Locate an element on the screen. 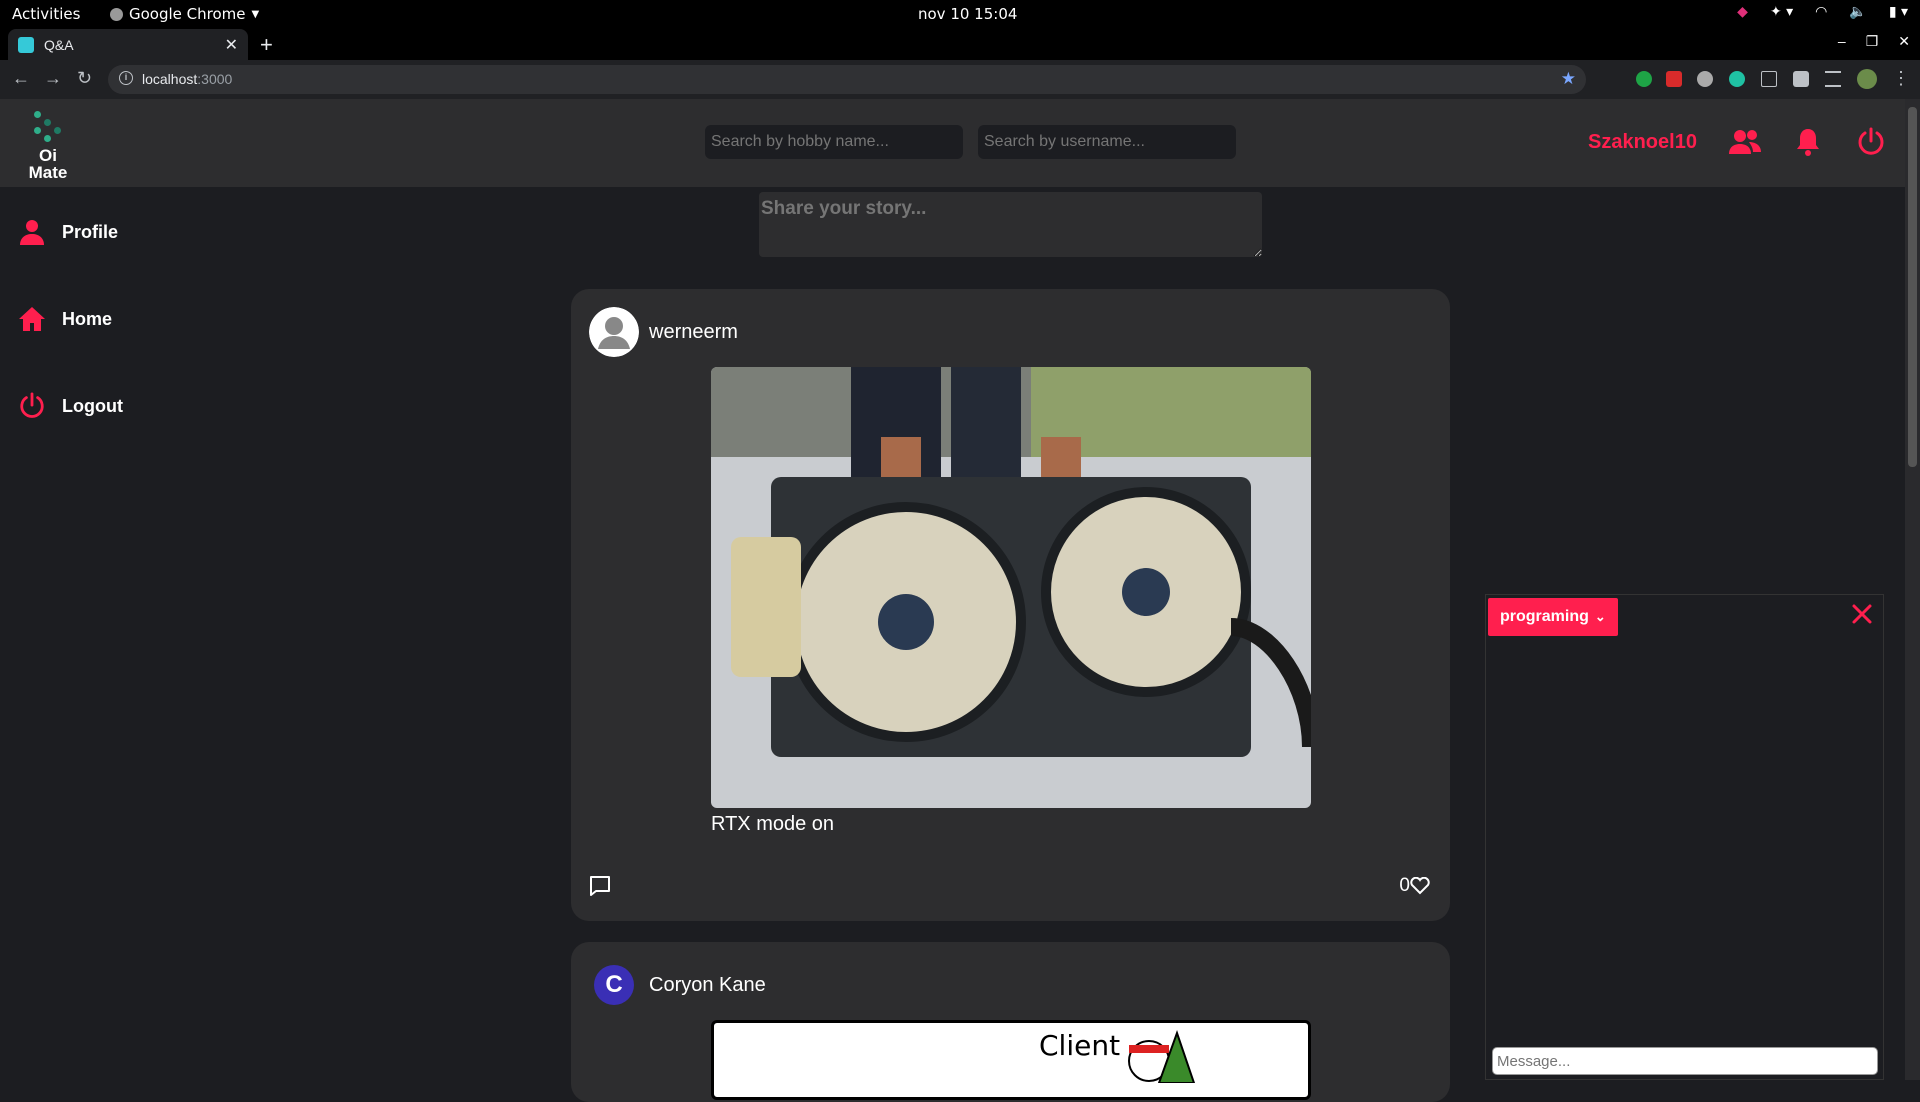 This screenshot has height=1102, width=1920. adblock-icon is located at coordinates (1674, 79).